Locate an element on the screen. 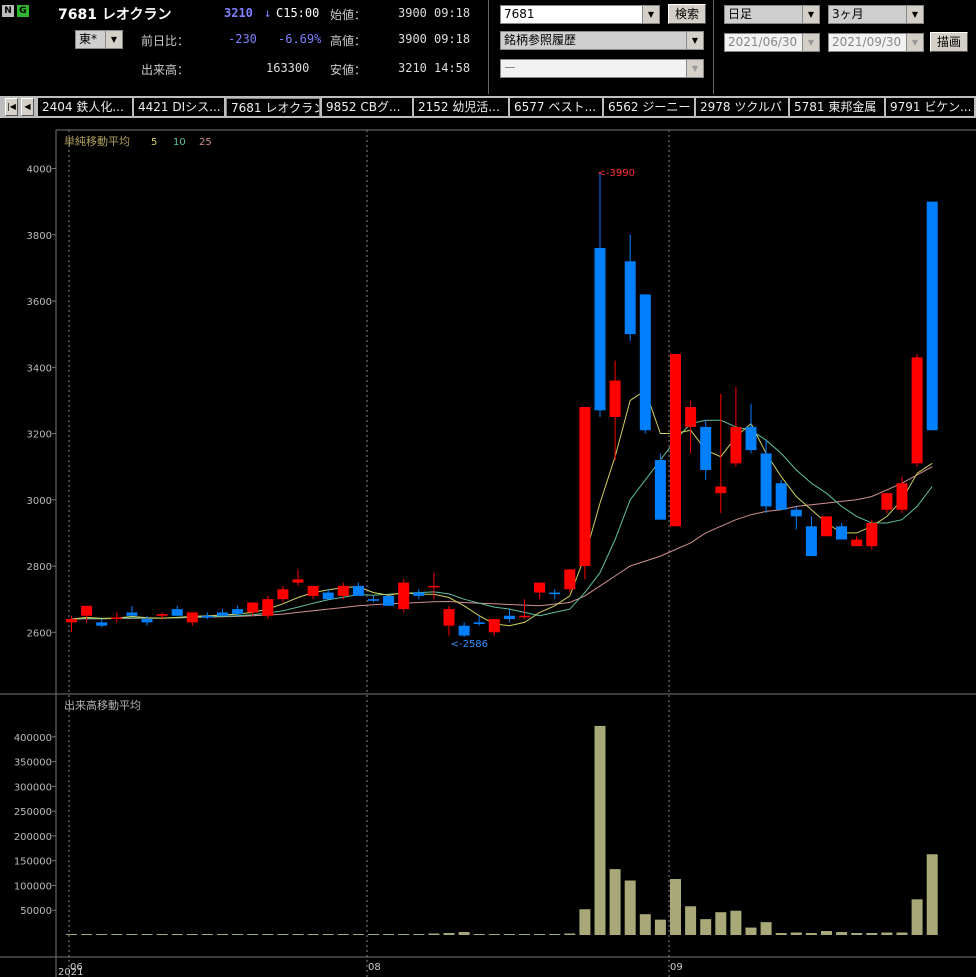 The width and height of the screenshot is (976, 977). draw-button: 描画 is located at coordinates (949, 42).